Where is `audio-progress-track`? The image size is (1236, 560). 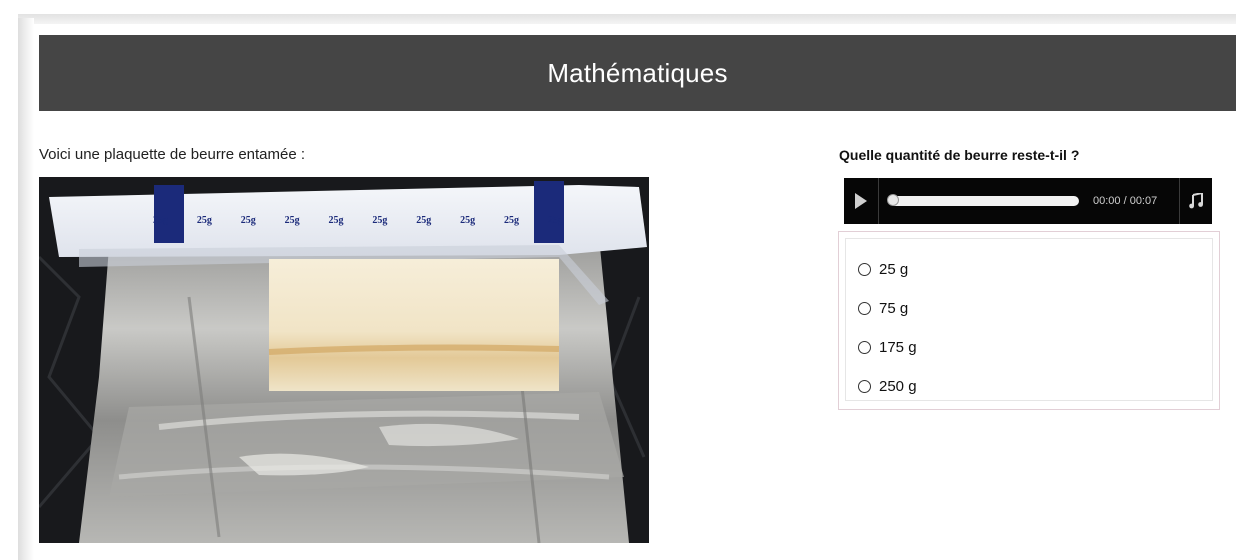 audio-progress-track is located at coordinates (983, 200).